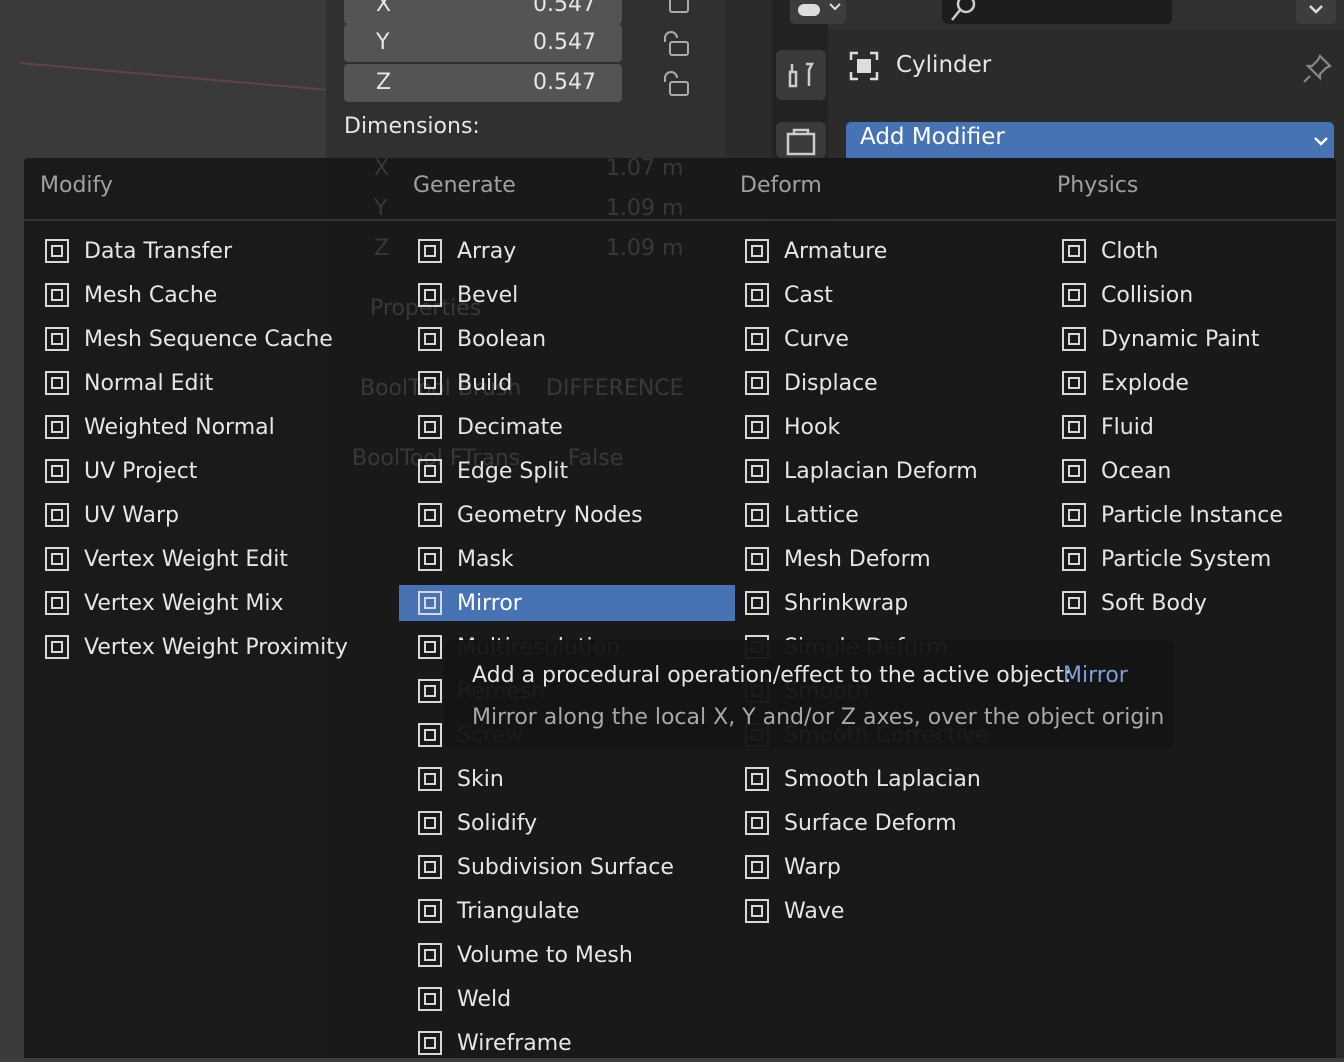  Describe the element at coordinates (574, 427) in the screenshot. I see `menu-item-decimate: Decimate` at that location.